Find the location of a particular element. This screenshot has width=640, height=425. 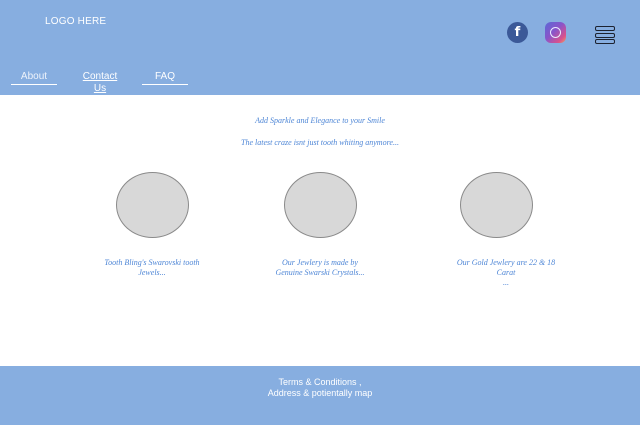

nav-about-underline is located at coordinates (34, 84).